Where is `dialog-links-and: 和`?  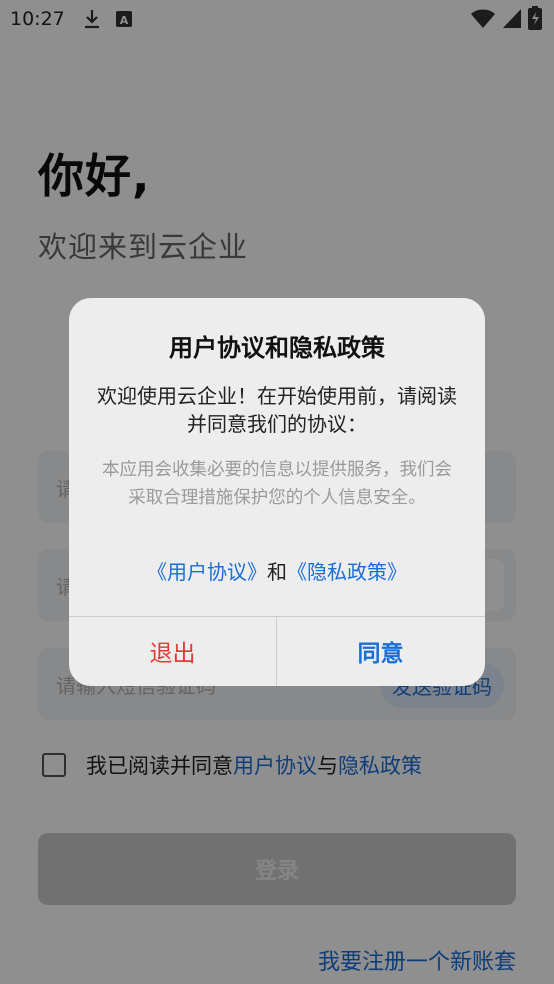 dialog-links-and: 和 is located at coordinates (277, 572).